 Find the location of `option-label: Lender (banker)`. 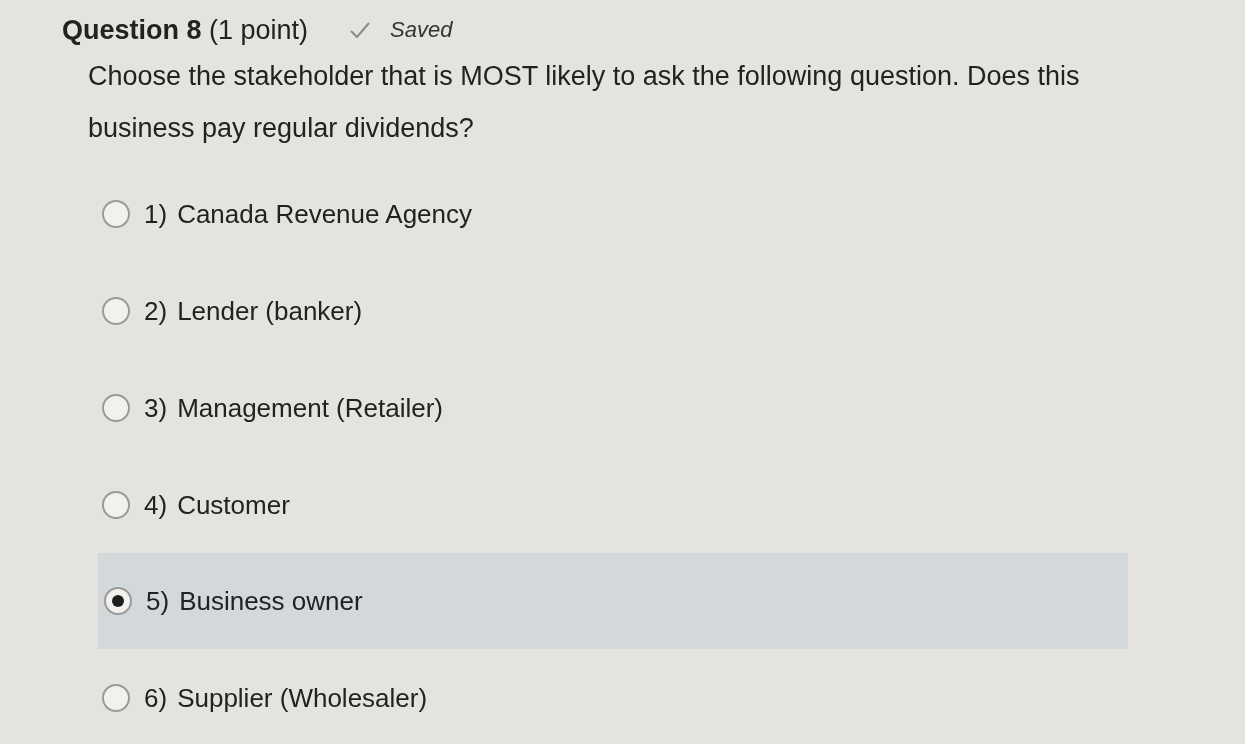

option-label: Lender (banker) is located at coordinates (270, 310).